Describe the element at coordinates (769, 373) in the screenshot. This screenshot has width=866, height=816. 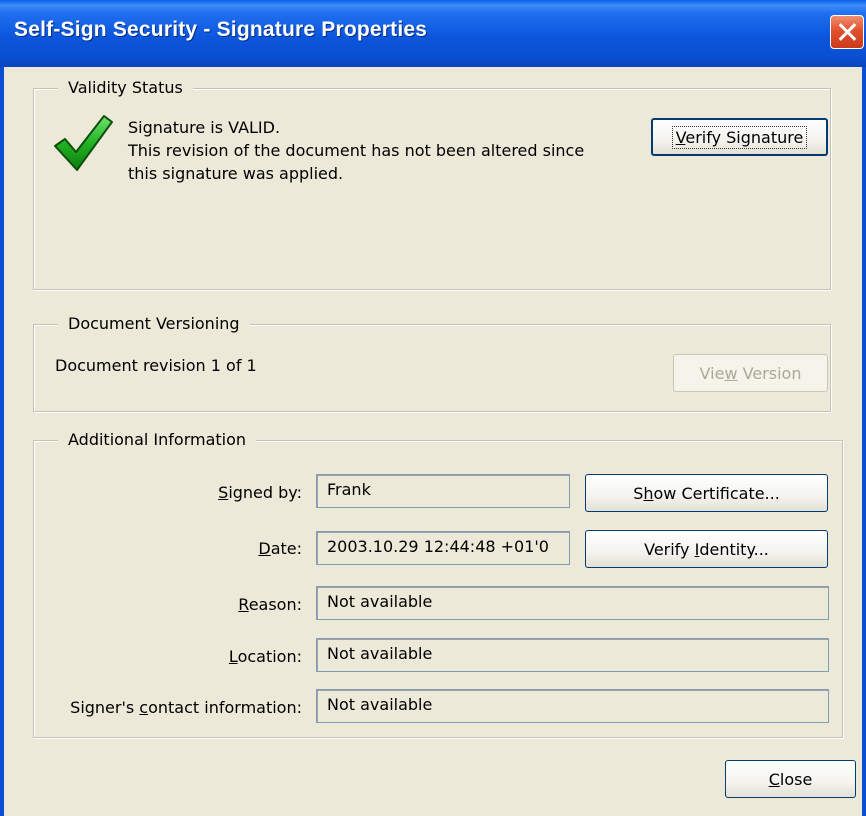
I see `view-version-label-post: Version` at that location.